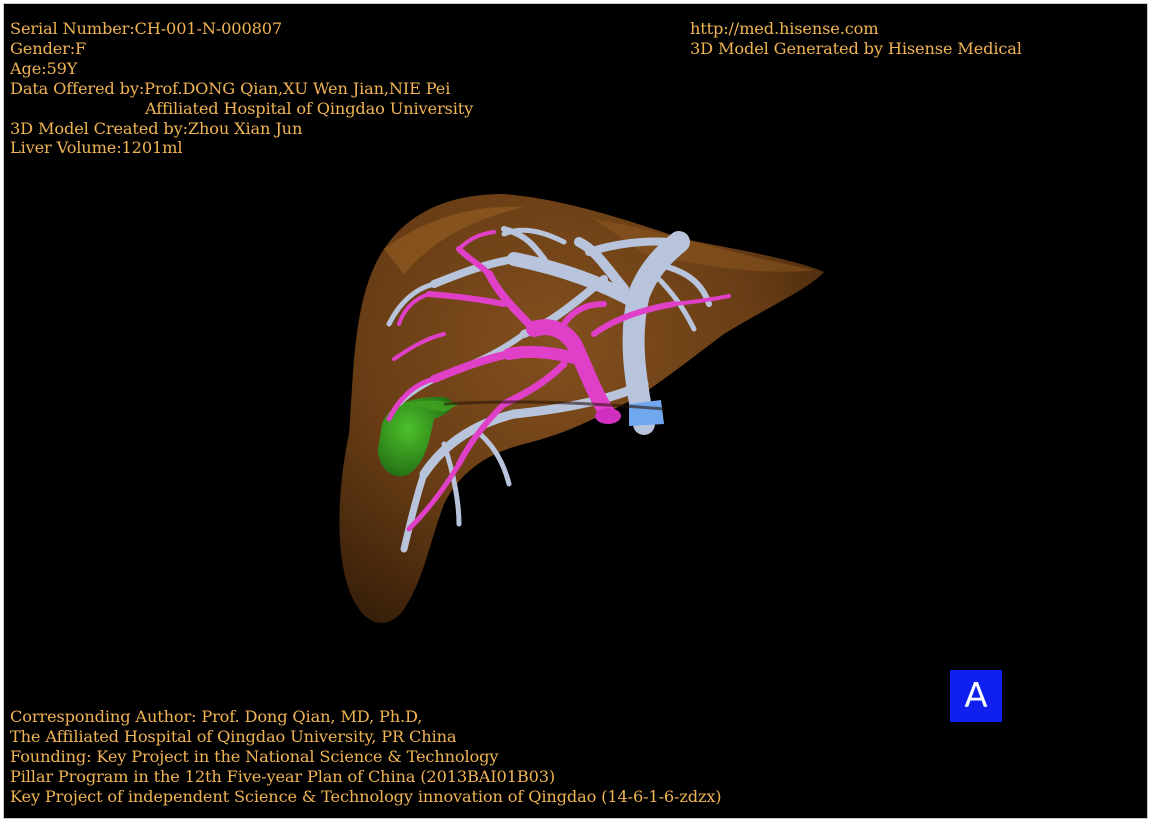  I want to click on liver-volume: Liver Volume:1201ml, so click(96, 148).